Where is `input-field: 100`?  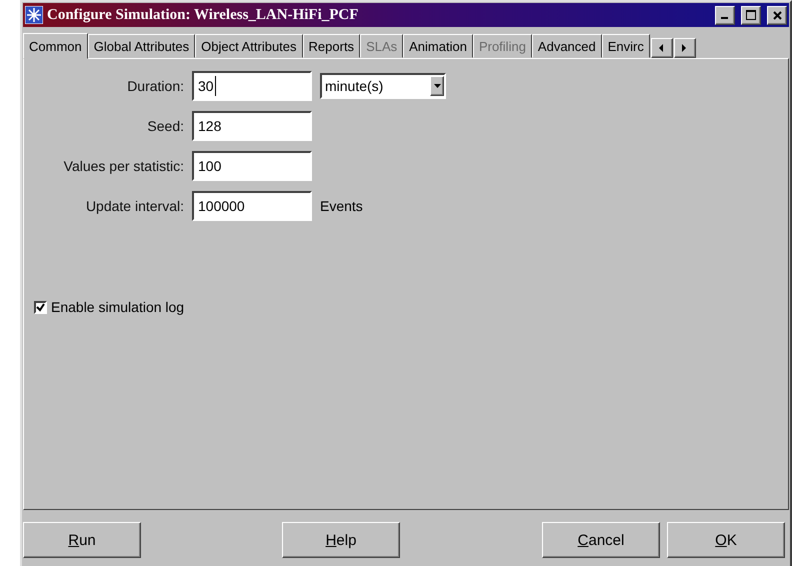 input-field: 100 is located at coordinates (252, 166).